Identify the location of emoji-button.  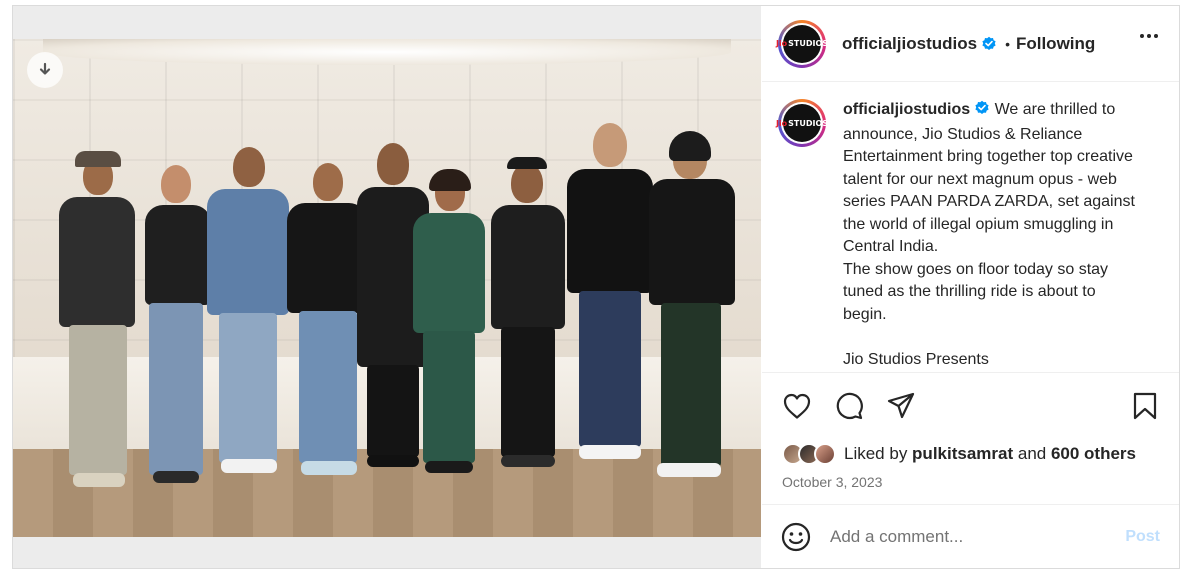
(796, 537).